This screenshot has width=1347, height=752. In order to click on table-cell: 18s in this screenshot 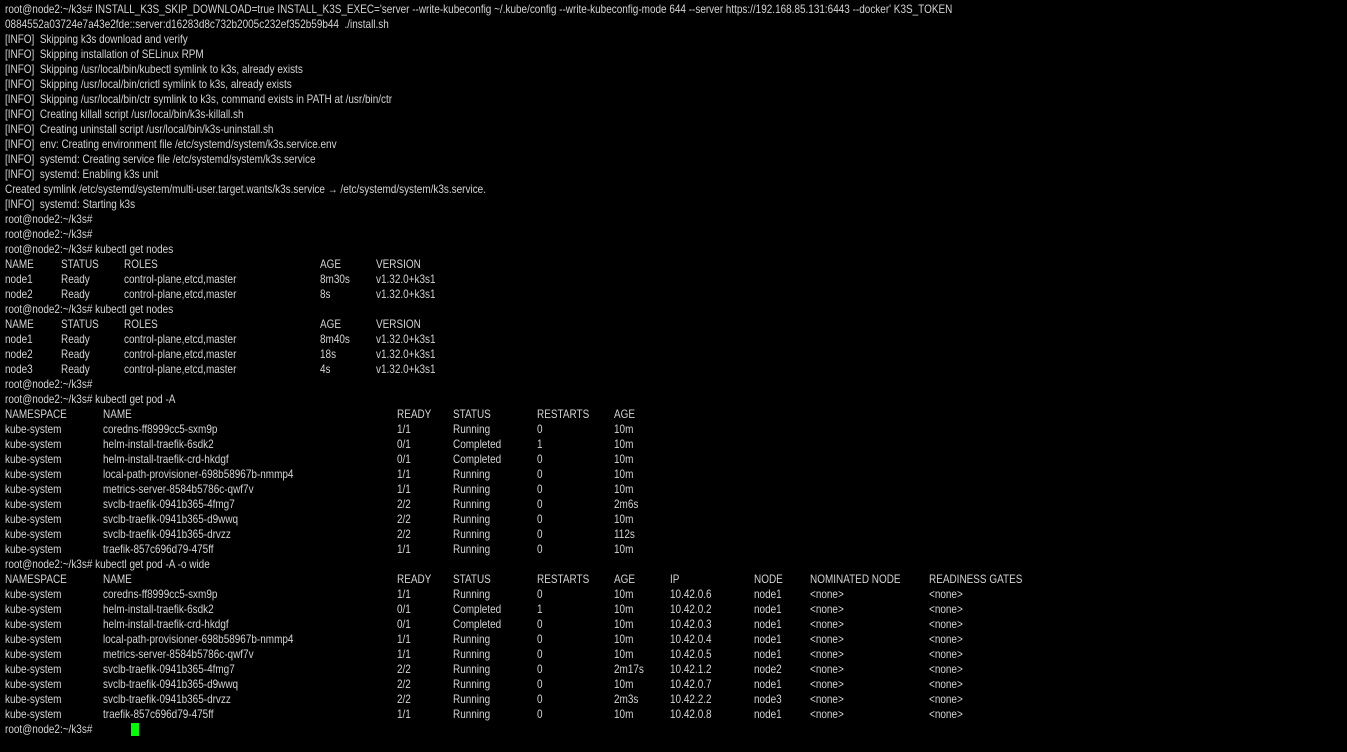, I will do `click(328, 354)`.